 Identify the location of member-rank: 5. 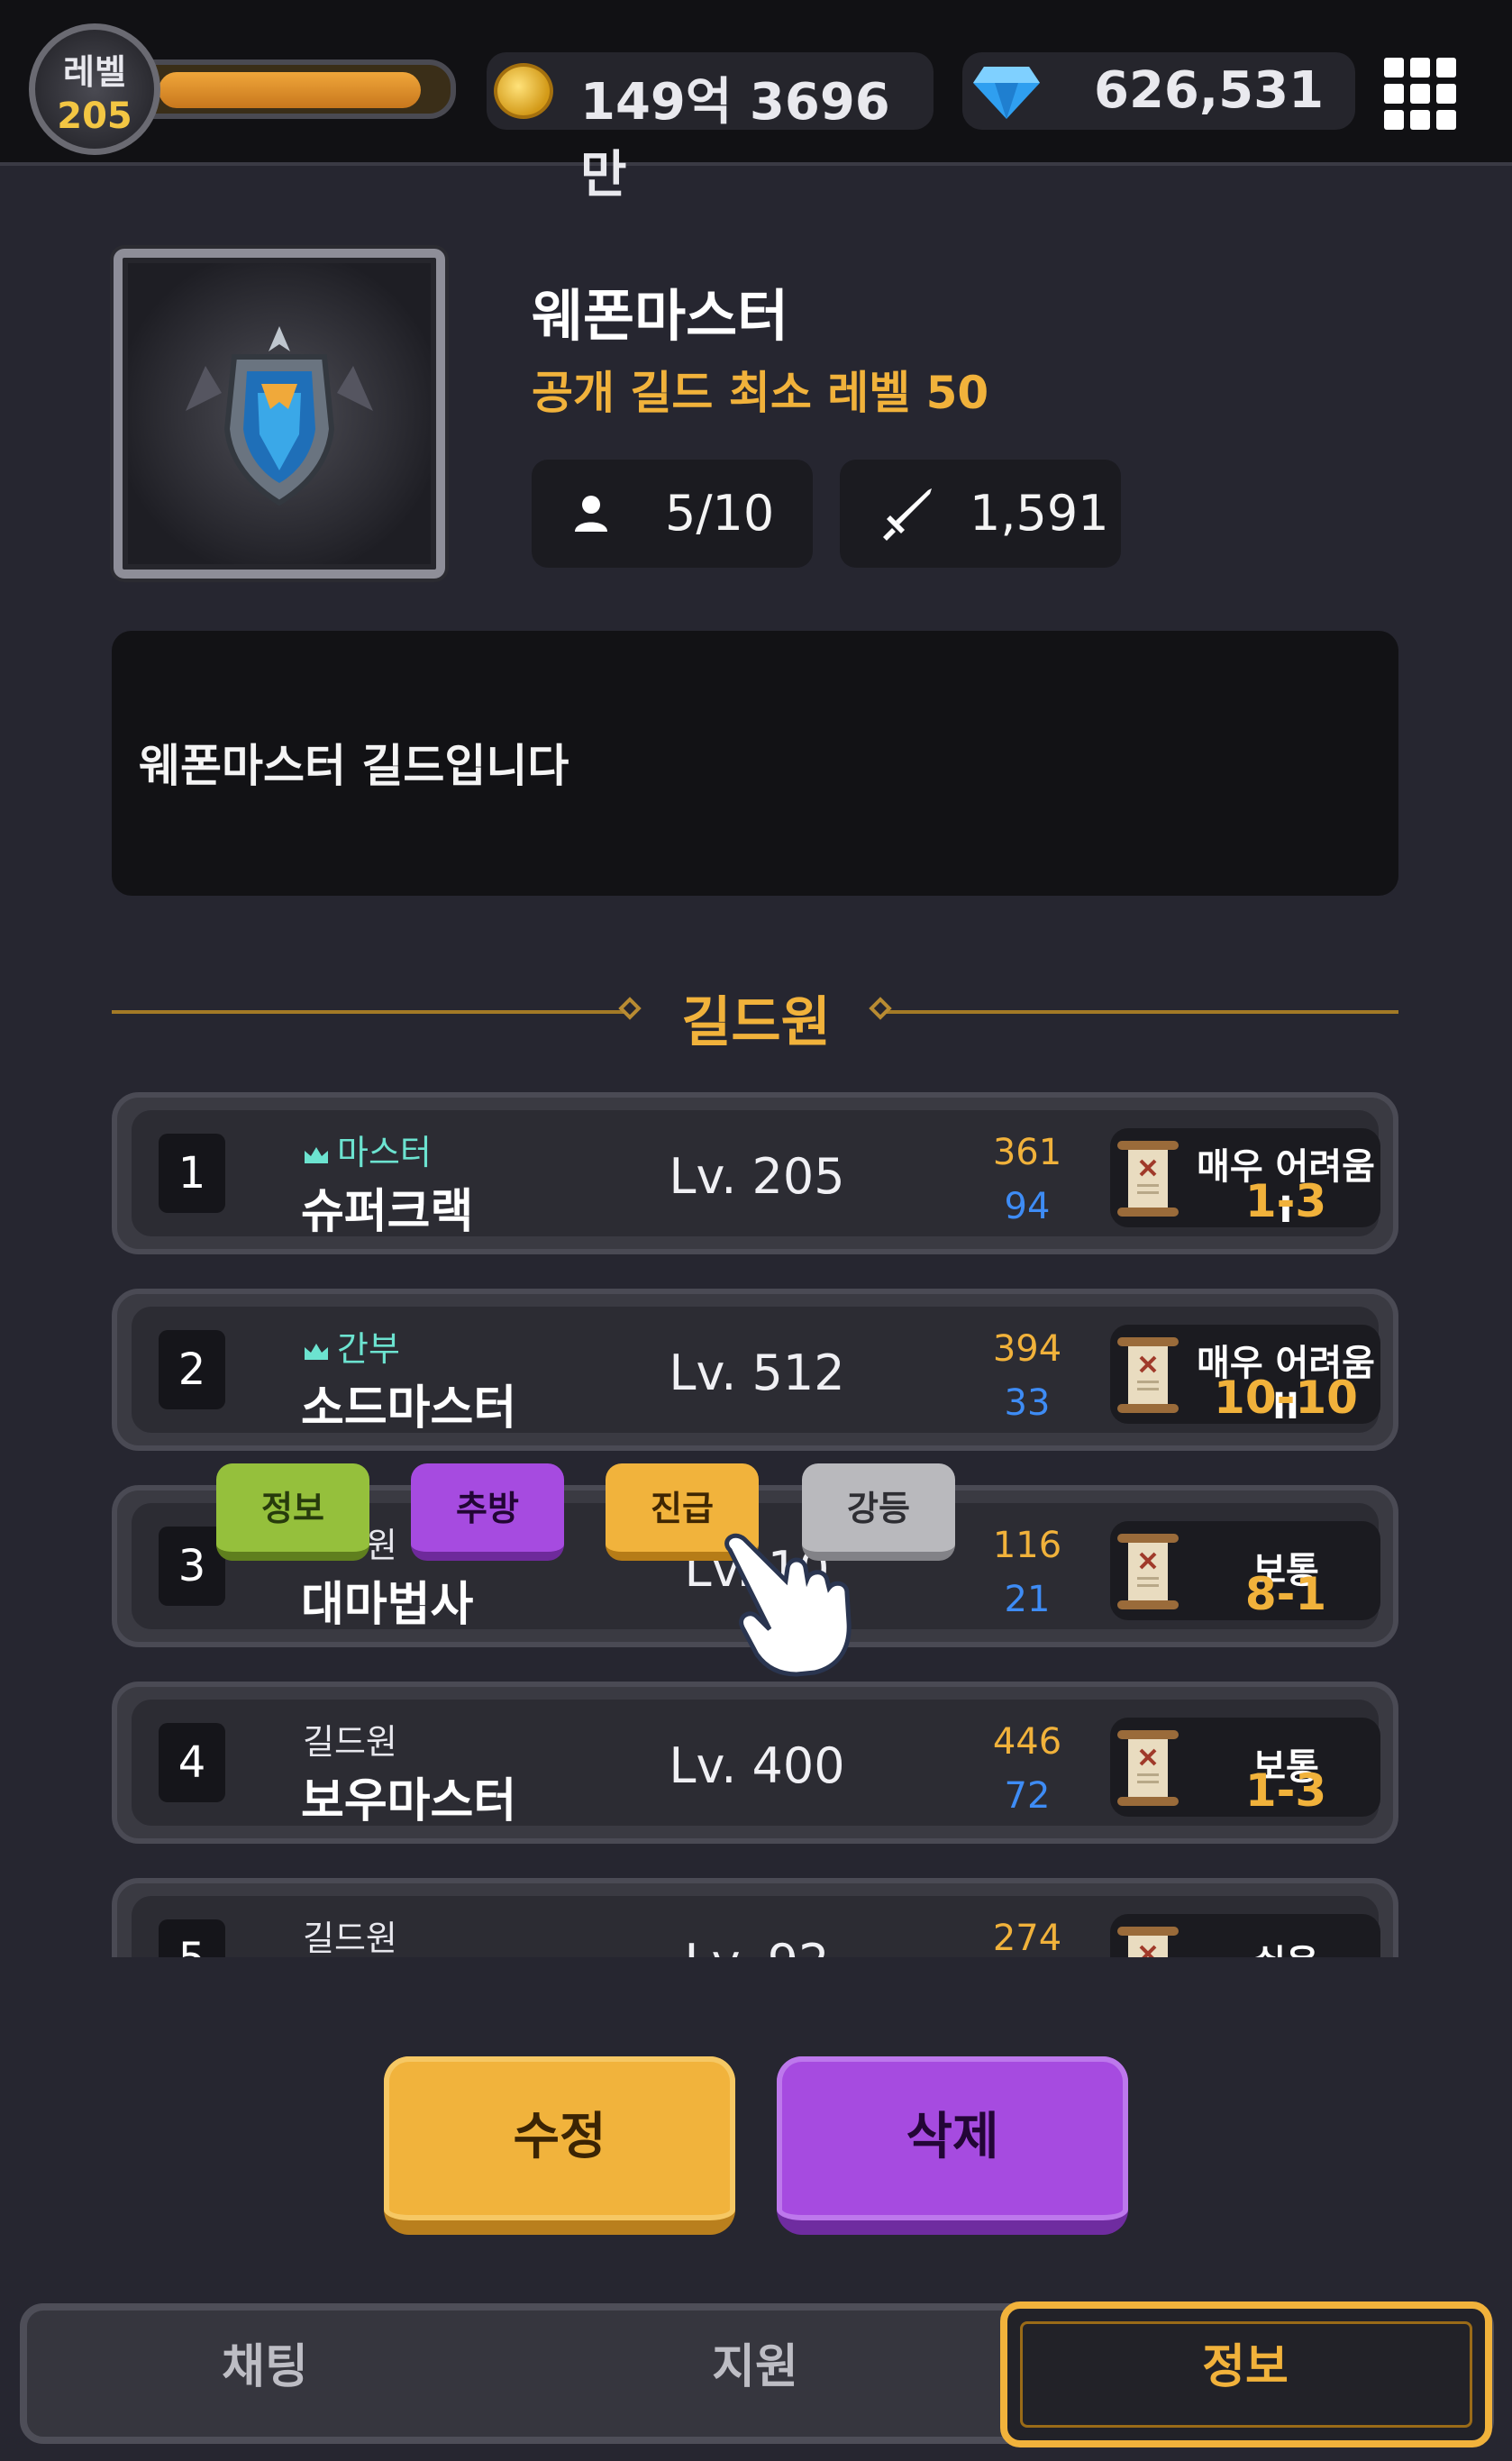
(192, 1938).